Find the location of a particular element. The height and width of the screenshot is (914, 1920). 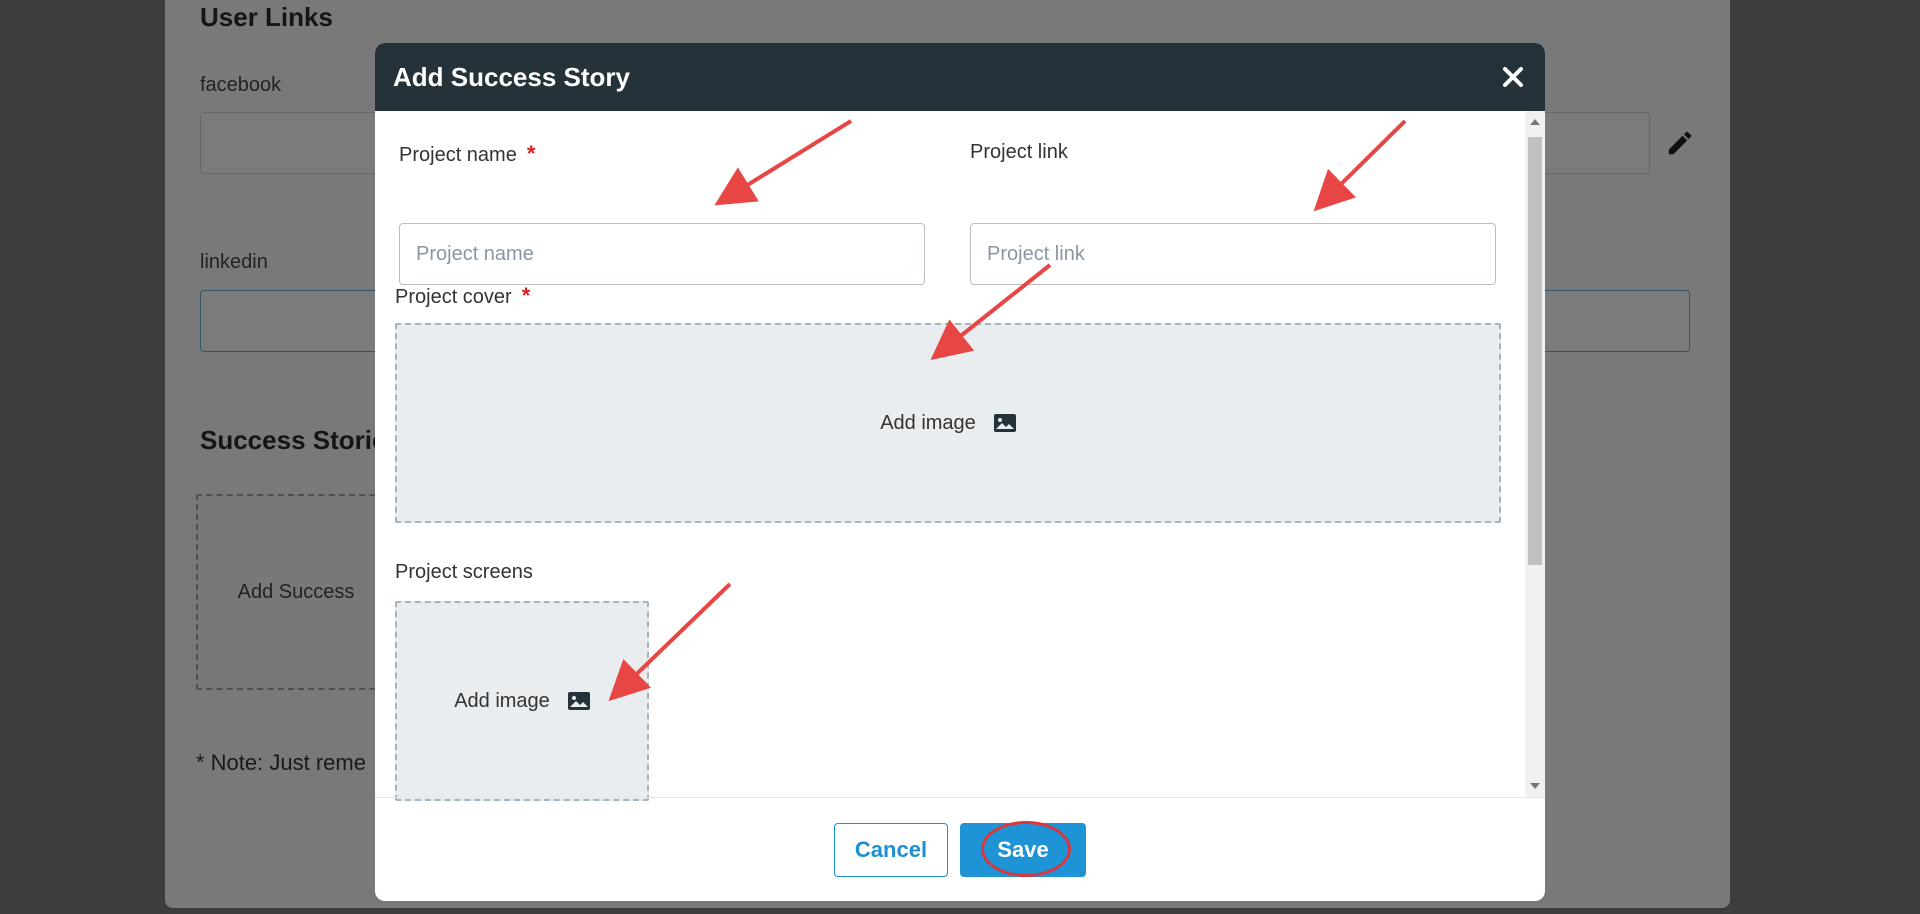

scroll-down-arrow-icon is located at coordinates (1535, 786).